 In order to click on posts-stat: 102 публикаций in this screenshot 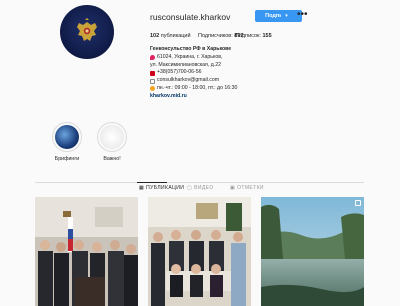, I will do `click(170, 36)`.